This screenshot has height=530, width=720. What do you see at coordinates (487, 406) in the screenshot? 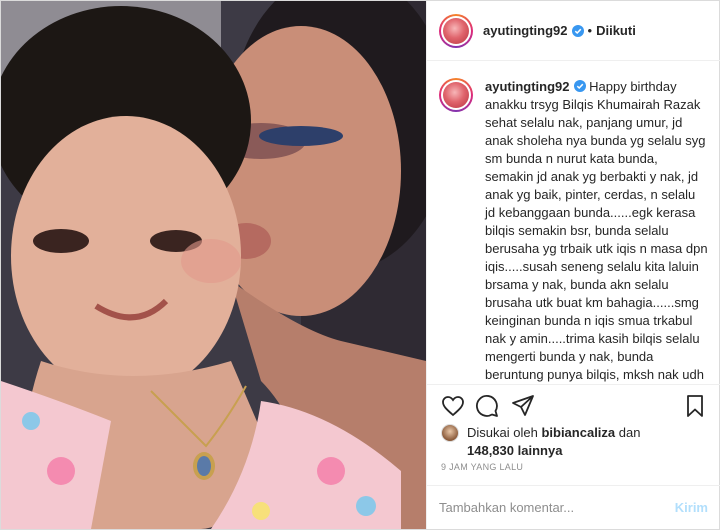
I see `comment-icon` at bounding box center [487, 406].